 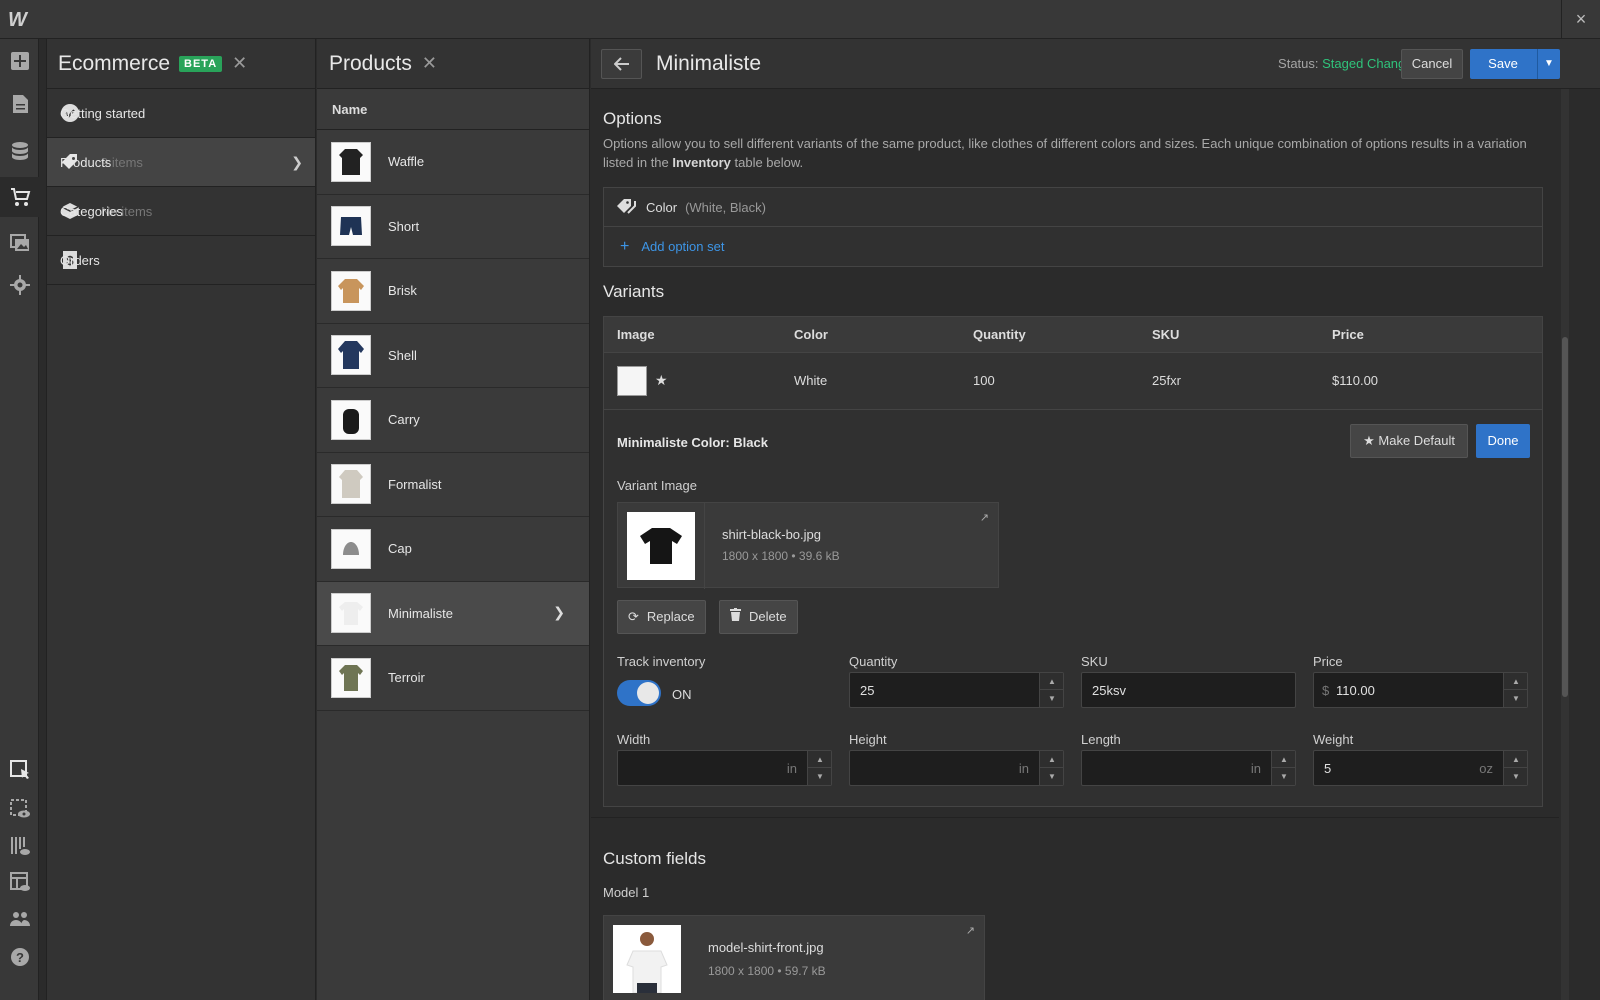 I want to click on col-color: Color, so click(x=811, y=334).